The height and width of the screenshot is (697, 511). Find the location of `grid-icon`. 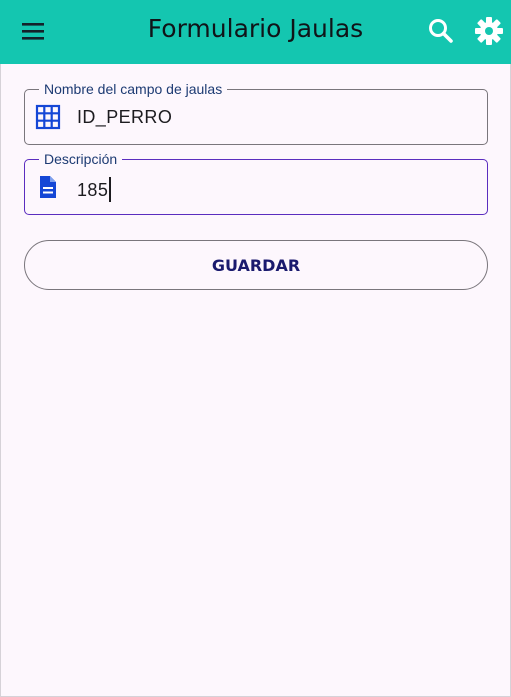

grid-icon is located at coordinates (48, 117).